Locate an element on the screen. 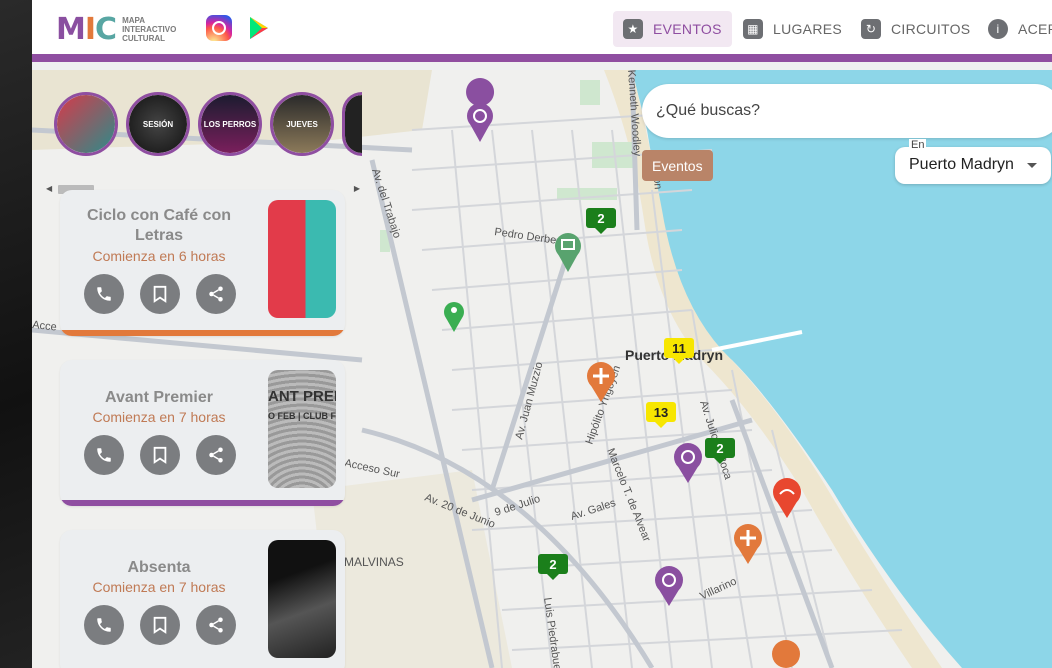 This screenshot has width=1052, height=668. street-label: Marcelo T. de Alvear is located at coordinates (628, 495).